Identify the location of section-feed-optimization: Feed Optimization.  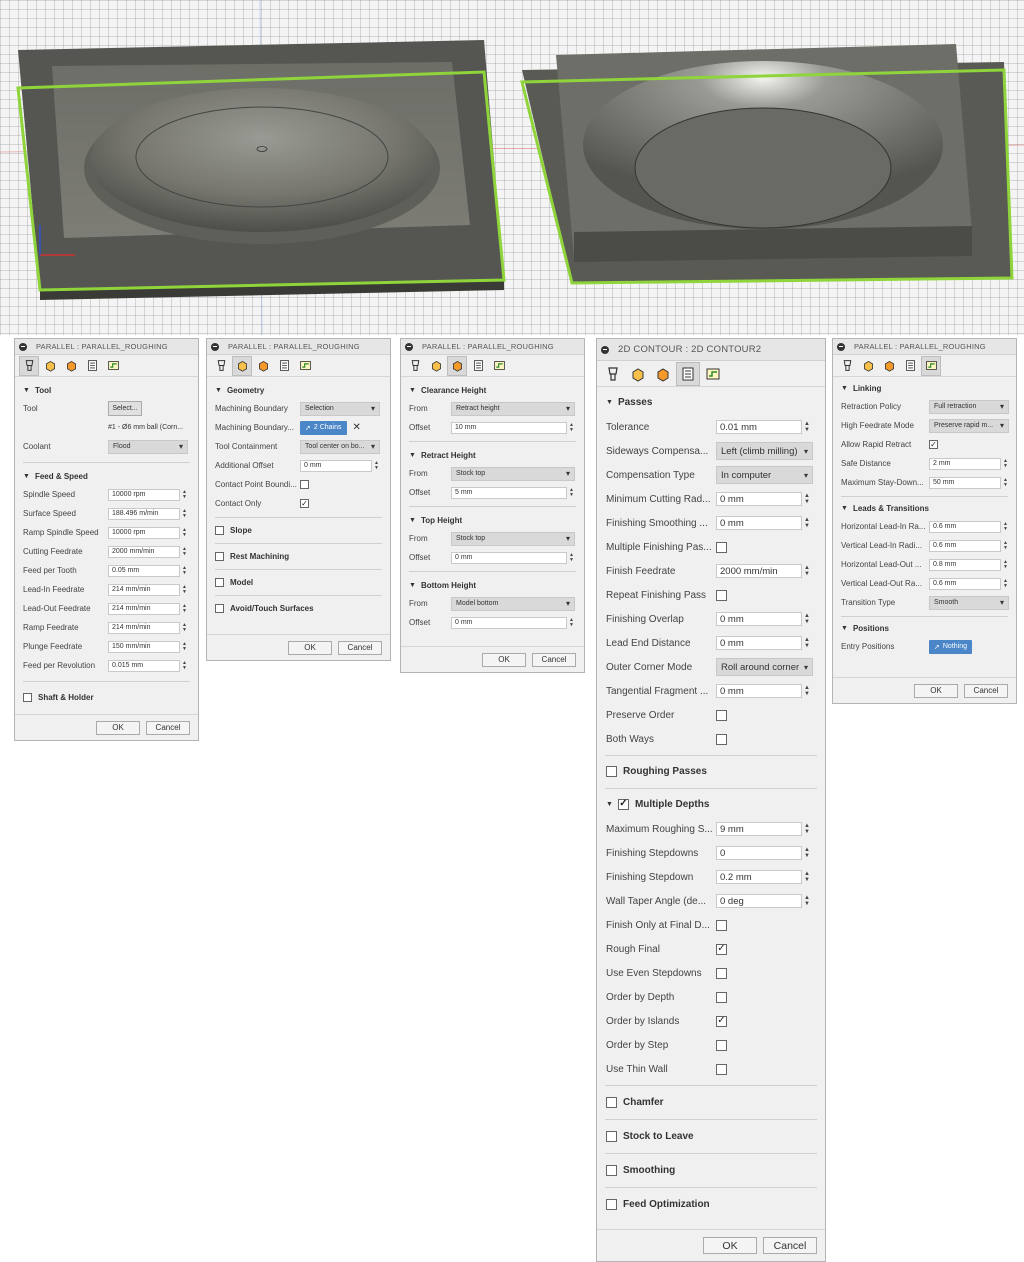
(711, 1204).